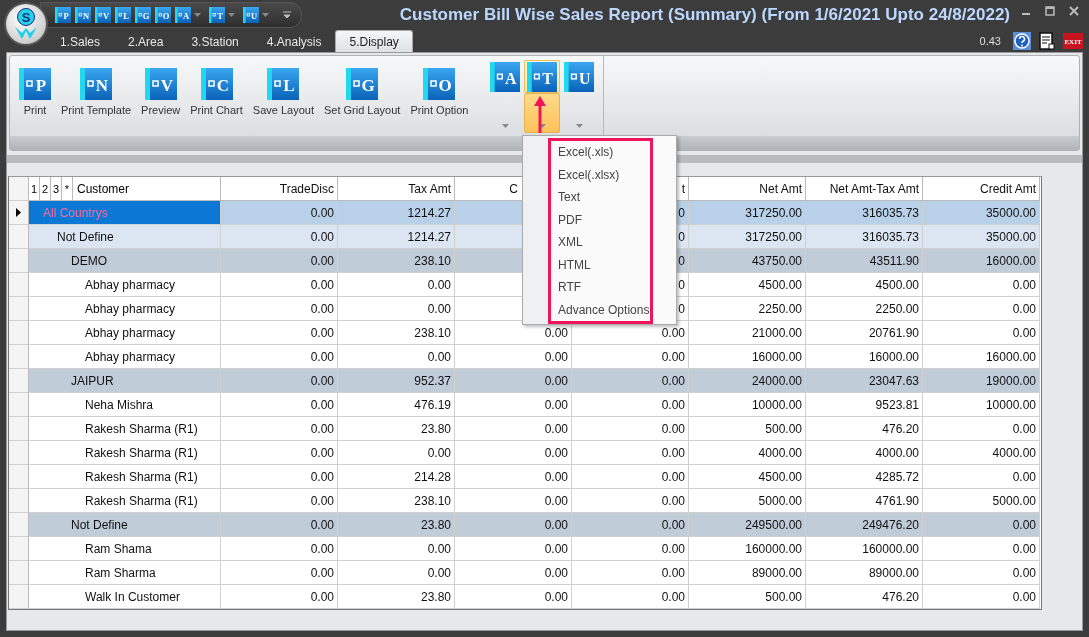  What do you see at coordinates (251, 15) in the screenshot?
I see `quick-access-icon: U` at bounding box center [251, 15].